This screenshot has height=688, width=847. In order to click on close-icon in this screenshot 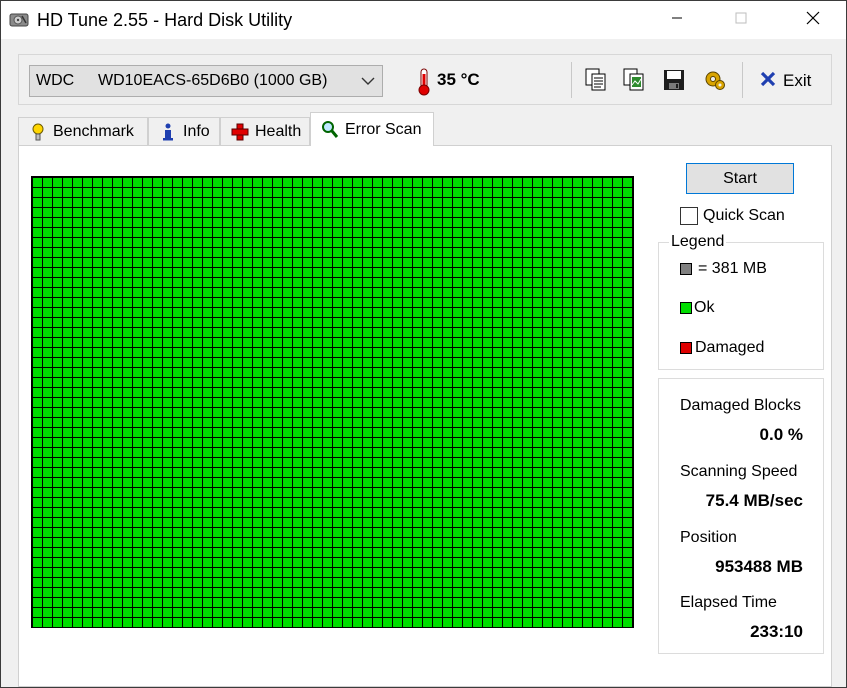, I will do `click(813, 20)`.